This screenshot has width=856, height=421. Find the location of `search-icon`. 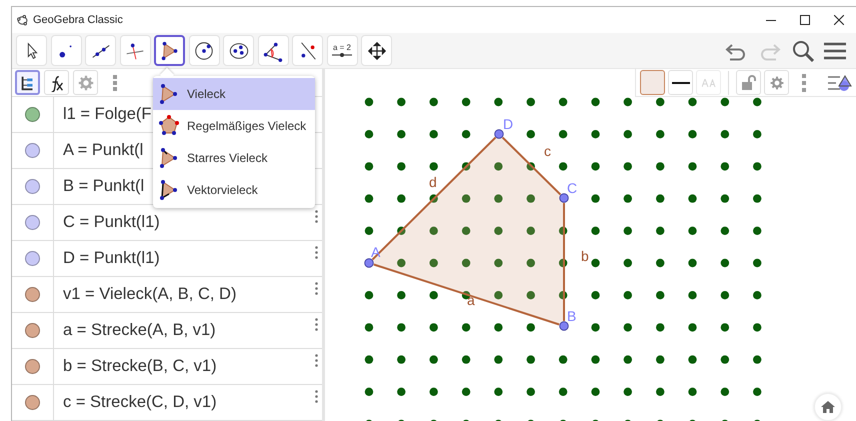

search-icon is located at coordinates (803, 51).